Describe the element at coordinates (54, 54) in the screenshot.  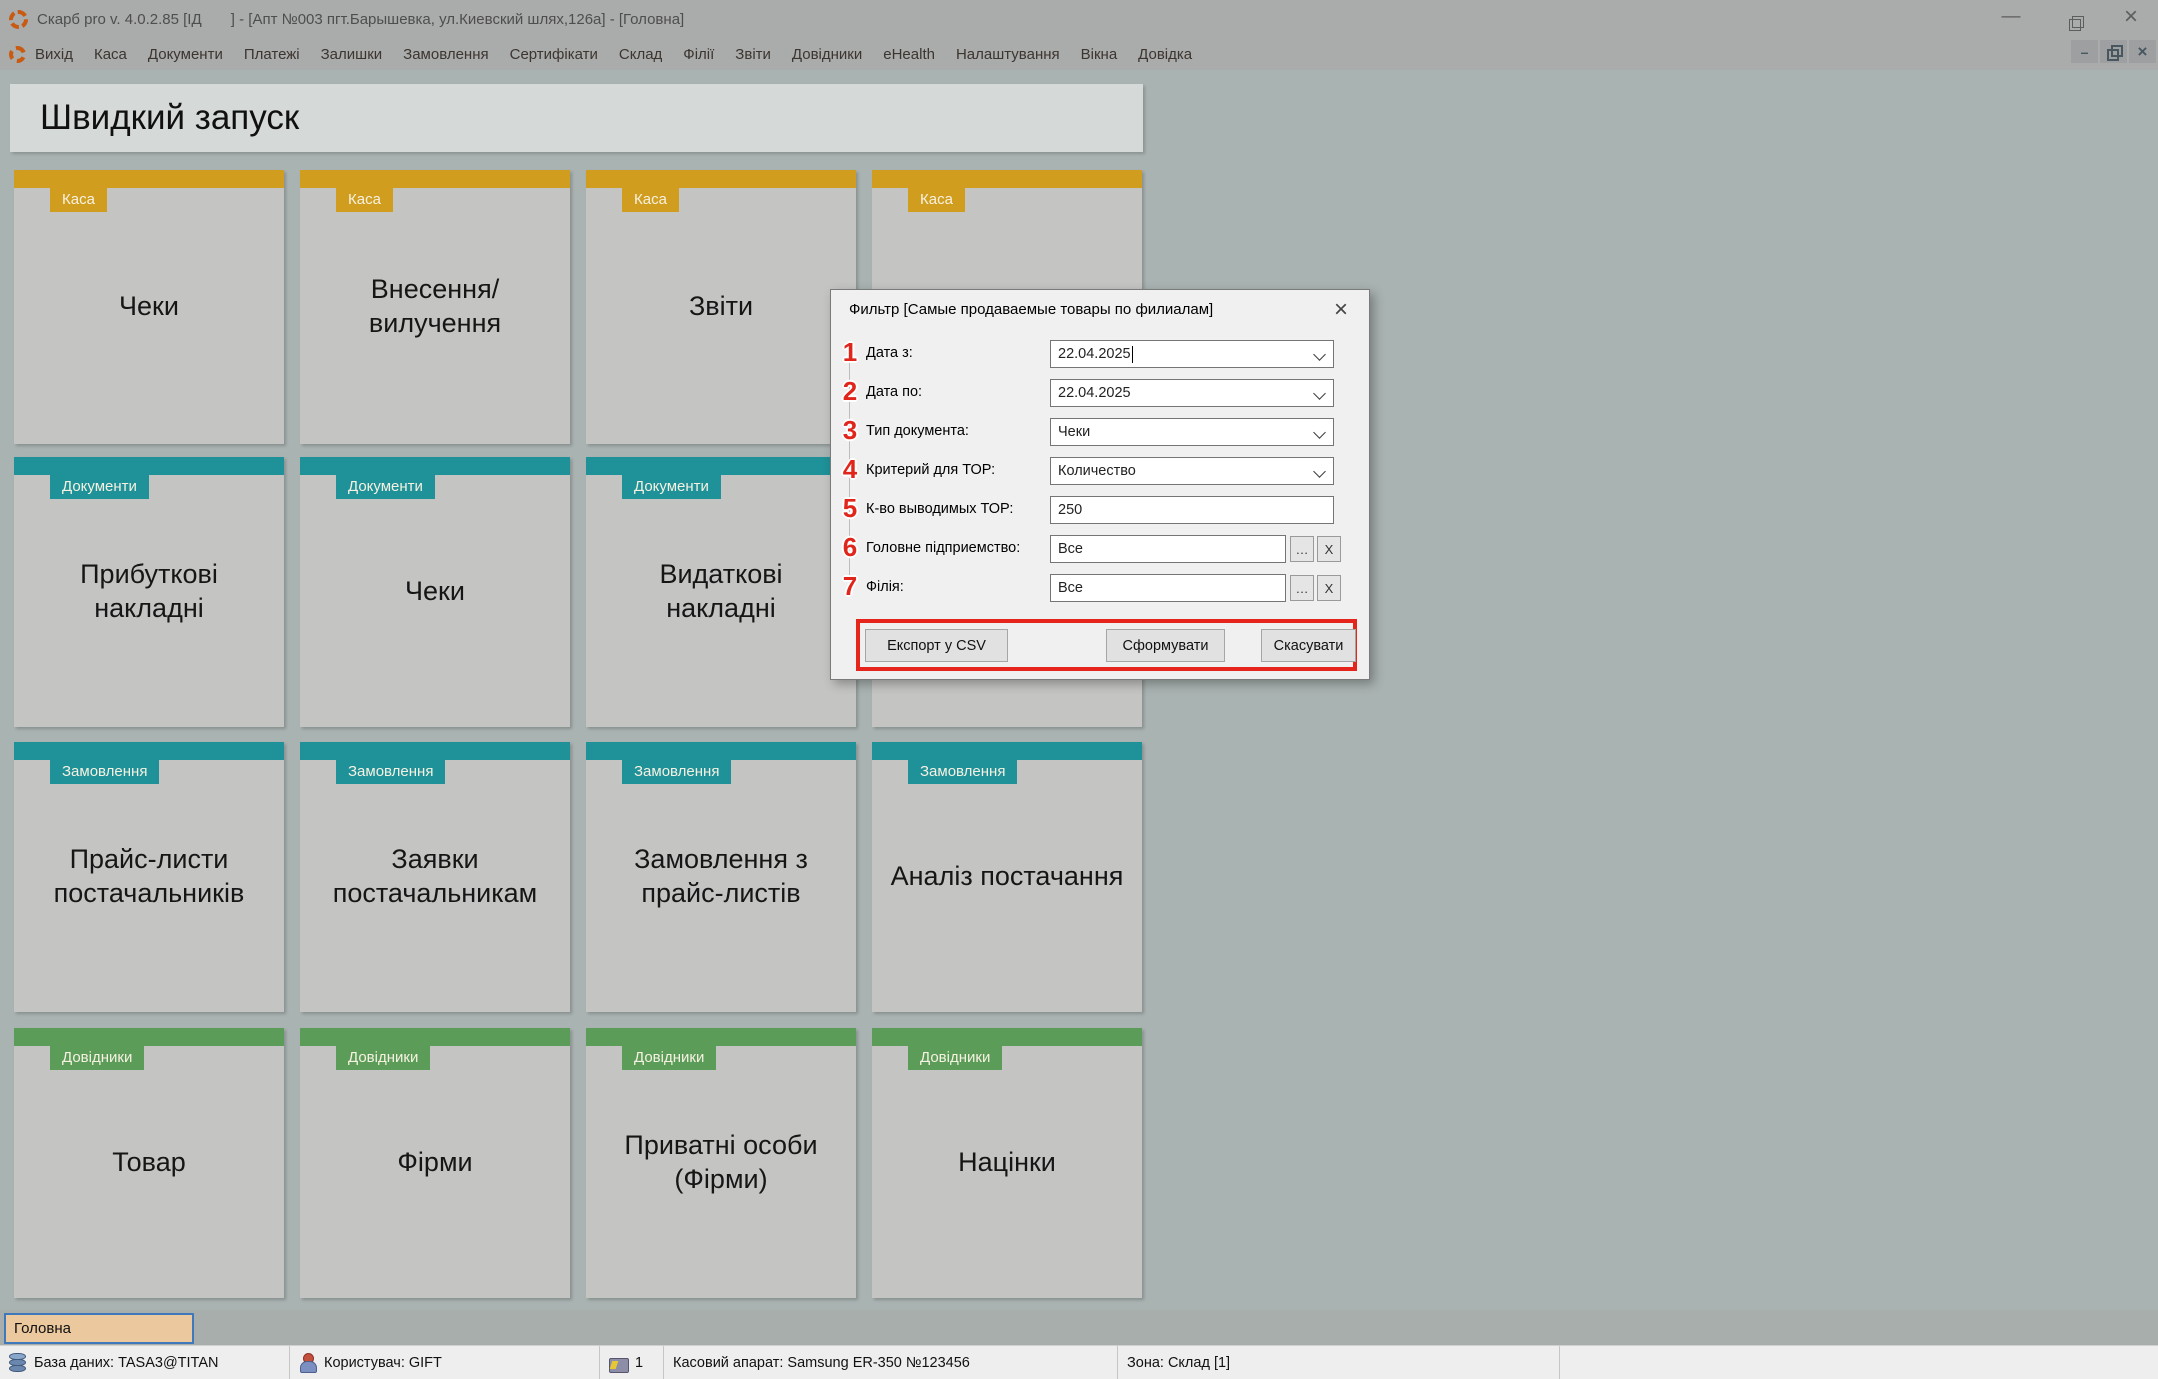
I see `menu-item-exit: Вихід` at that location.